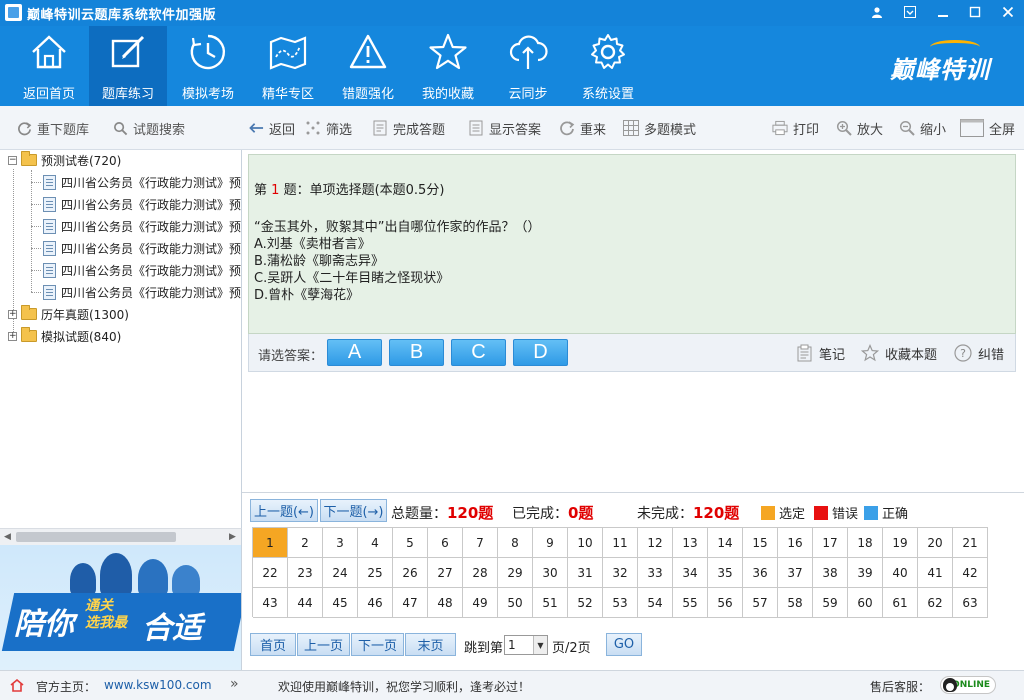  What do you see at coordinates (208, 66) in the screenshot?
I see `nav-exam: 模拟考场` at bounding box center [208, 66].